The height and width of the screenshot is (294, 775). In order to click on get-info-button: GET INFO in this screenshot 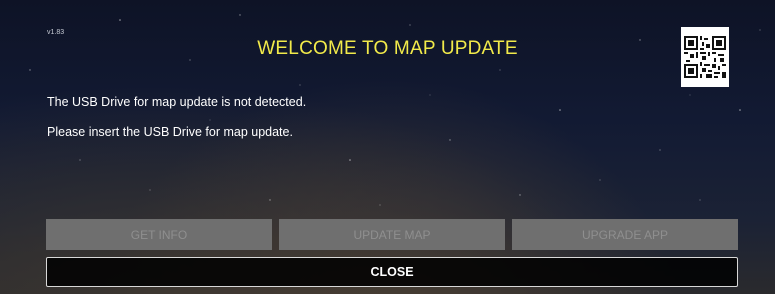, I will do `click(159, 234)`.